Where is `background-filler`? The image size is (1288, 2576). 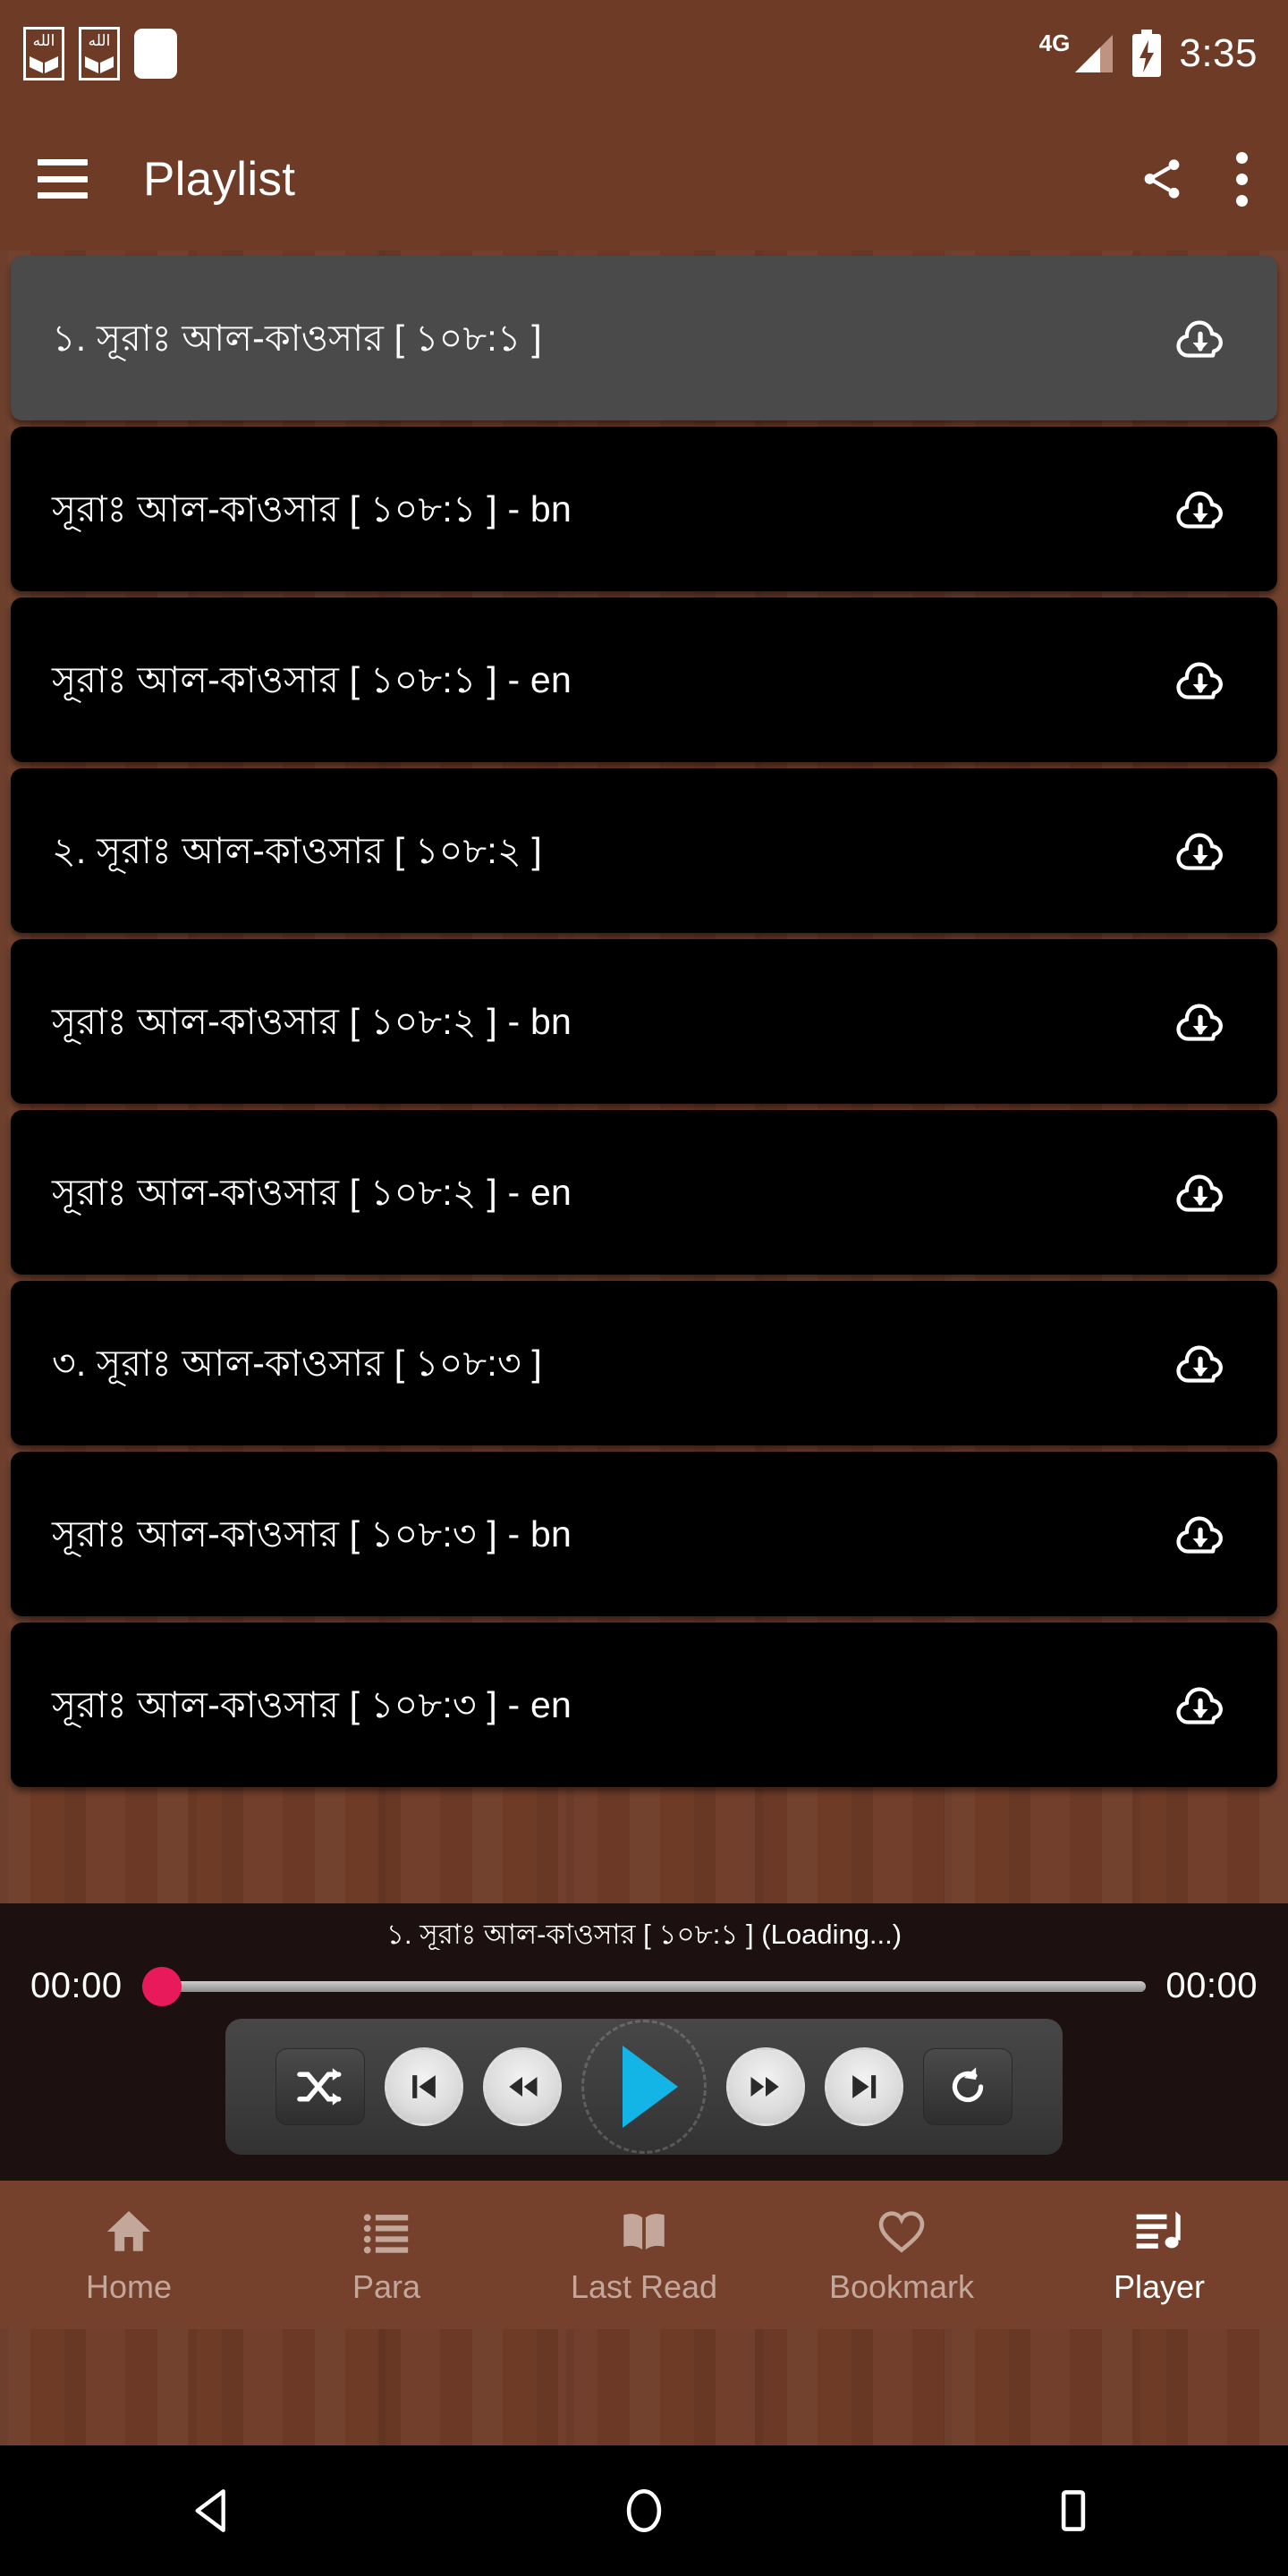
background-filler is located at coordinates (644, 2387).